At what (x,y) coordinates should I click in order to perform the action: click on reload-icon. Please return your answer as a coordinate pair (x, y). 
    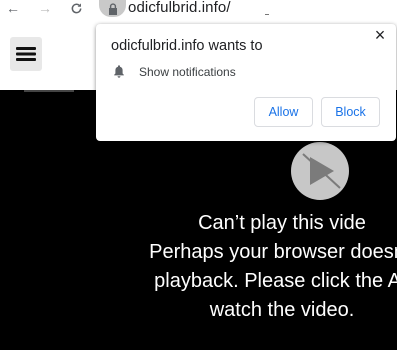
    Looking at the image, I should click on (76, 8).